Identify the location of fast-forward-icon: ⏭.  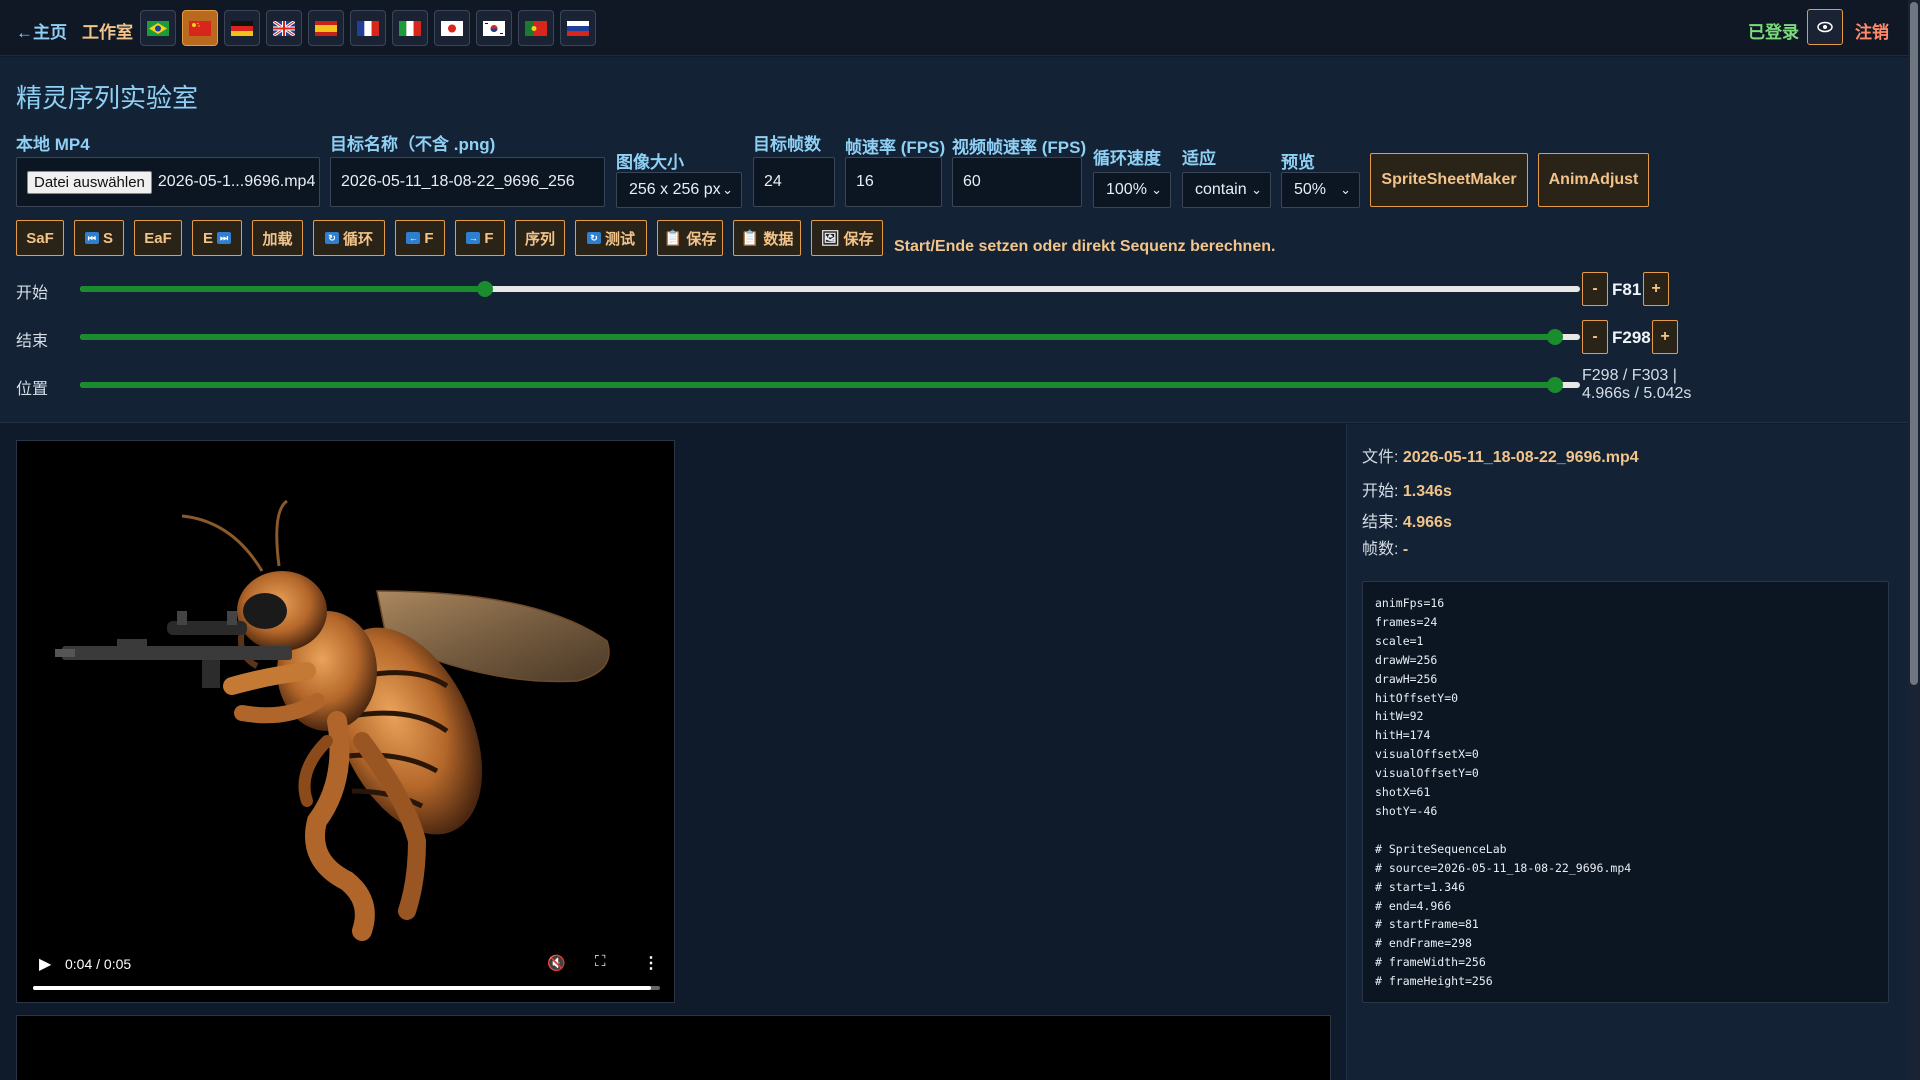
(224, 238).